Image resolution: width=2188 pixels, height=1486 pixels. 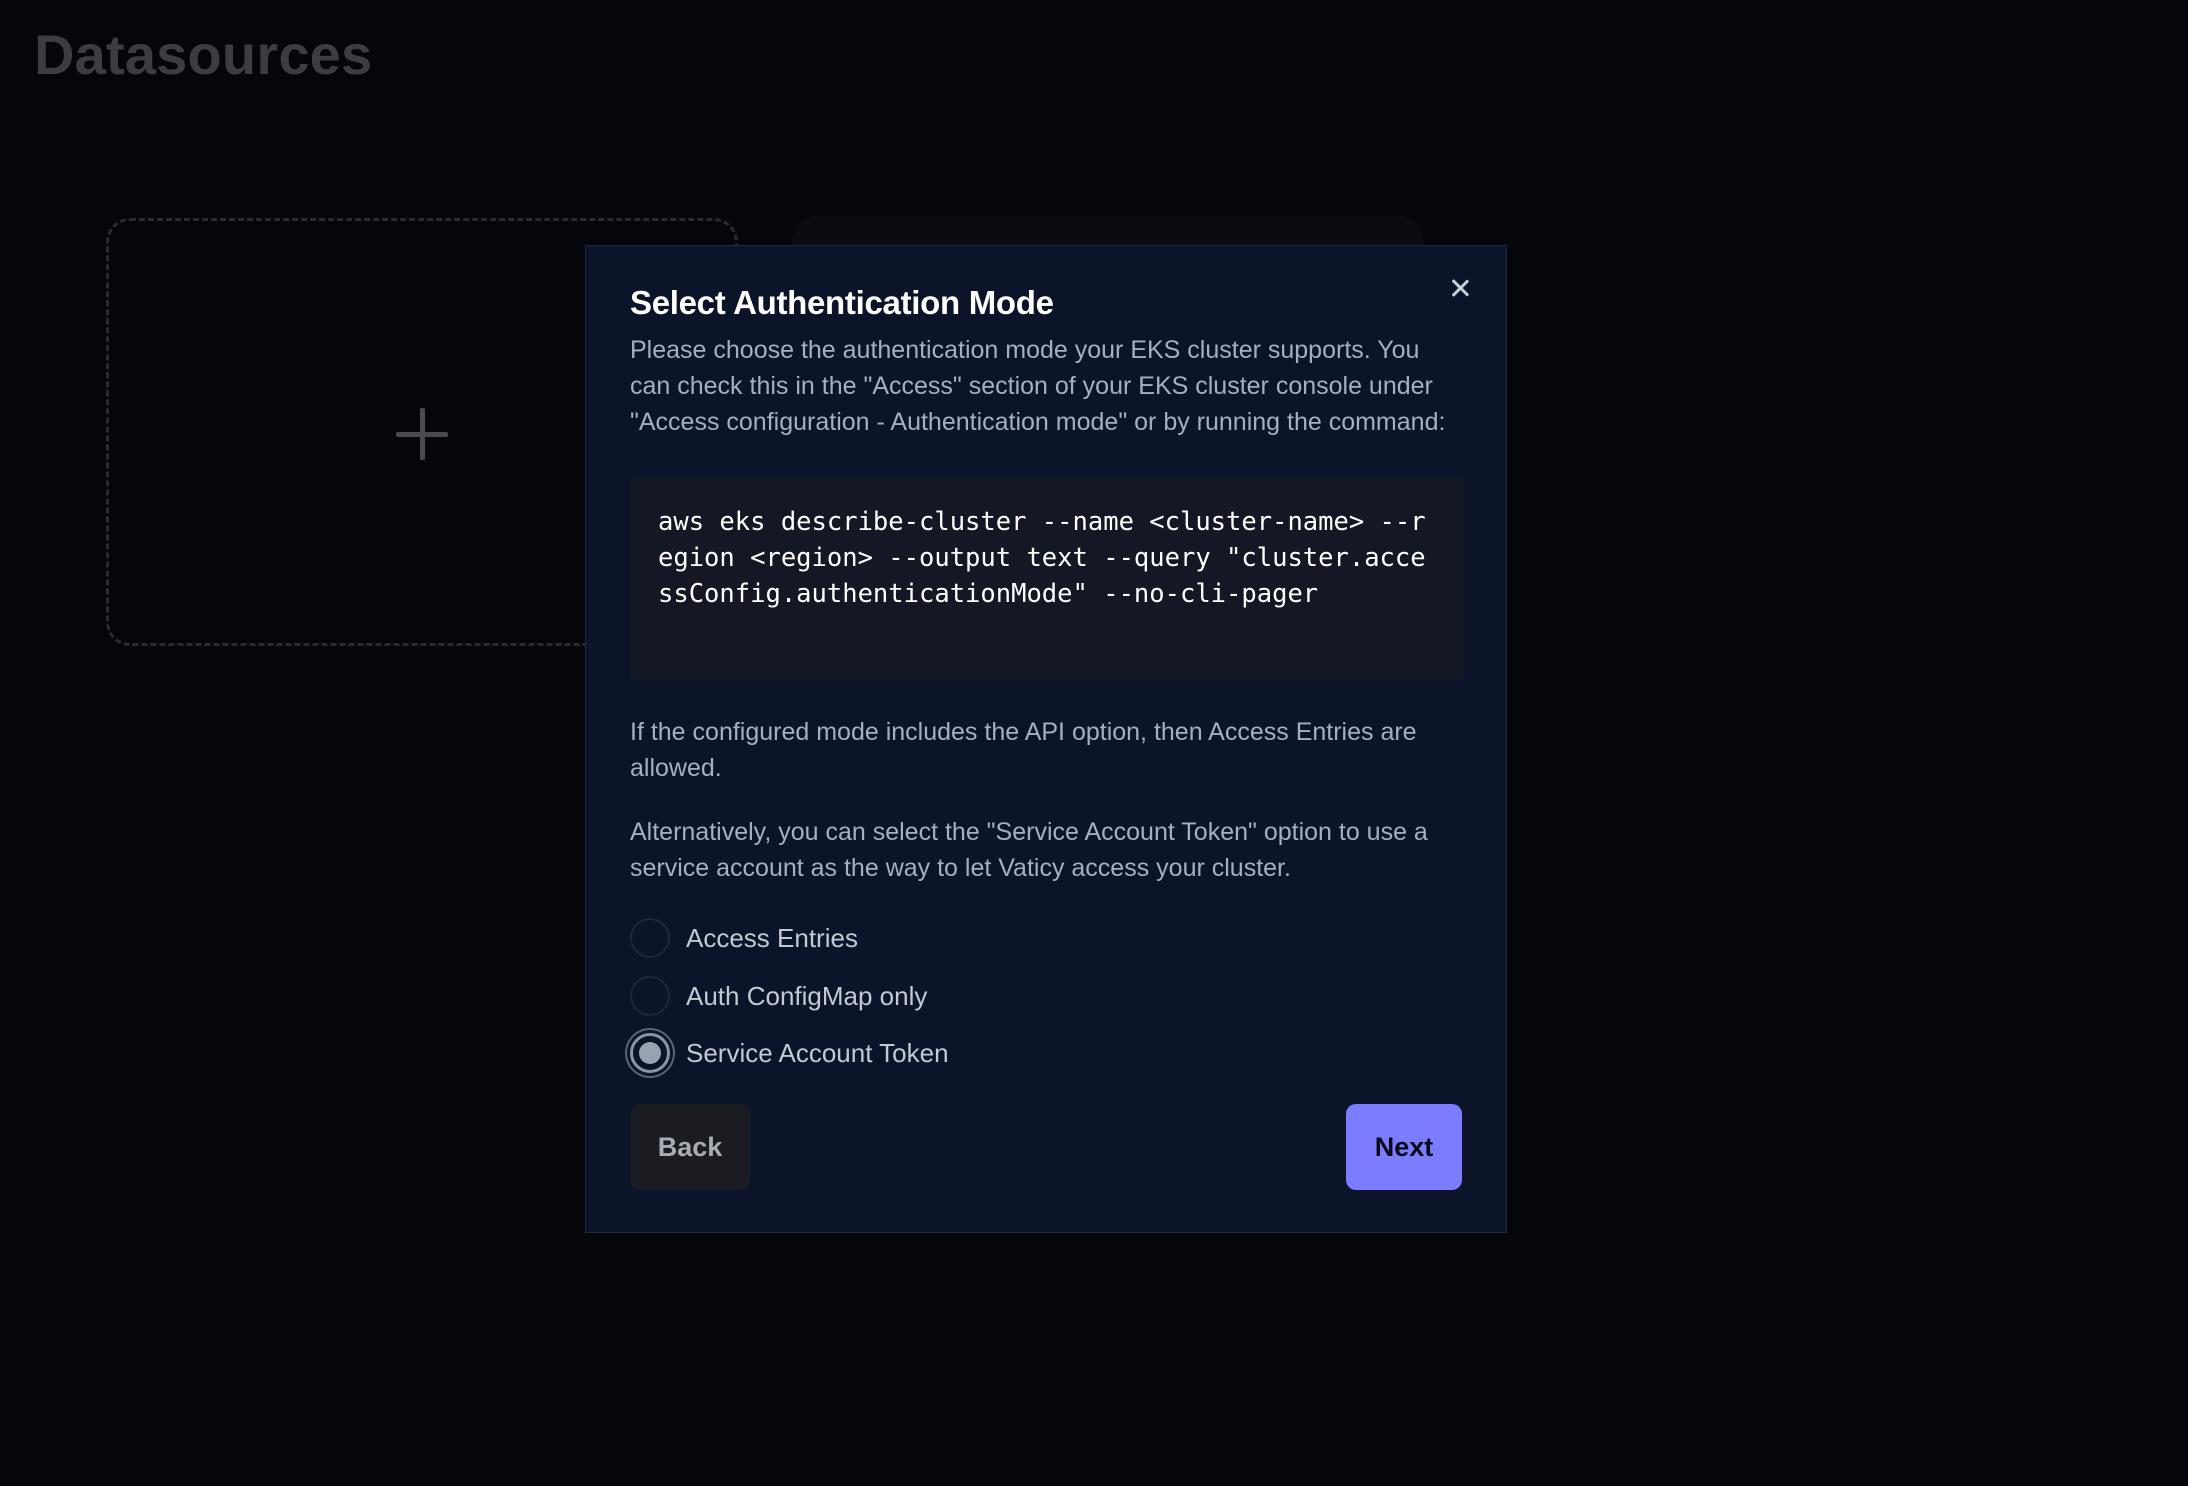 I want to click on radio-option-service-account-token: Service Account Token, so click(x=789, y=1053).